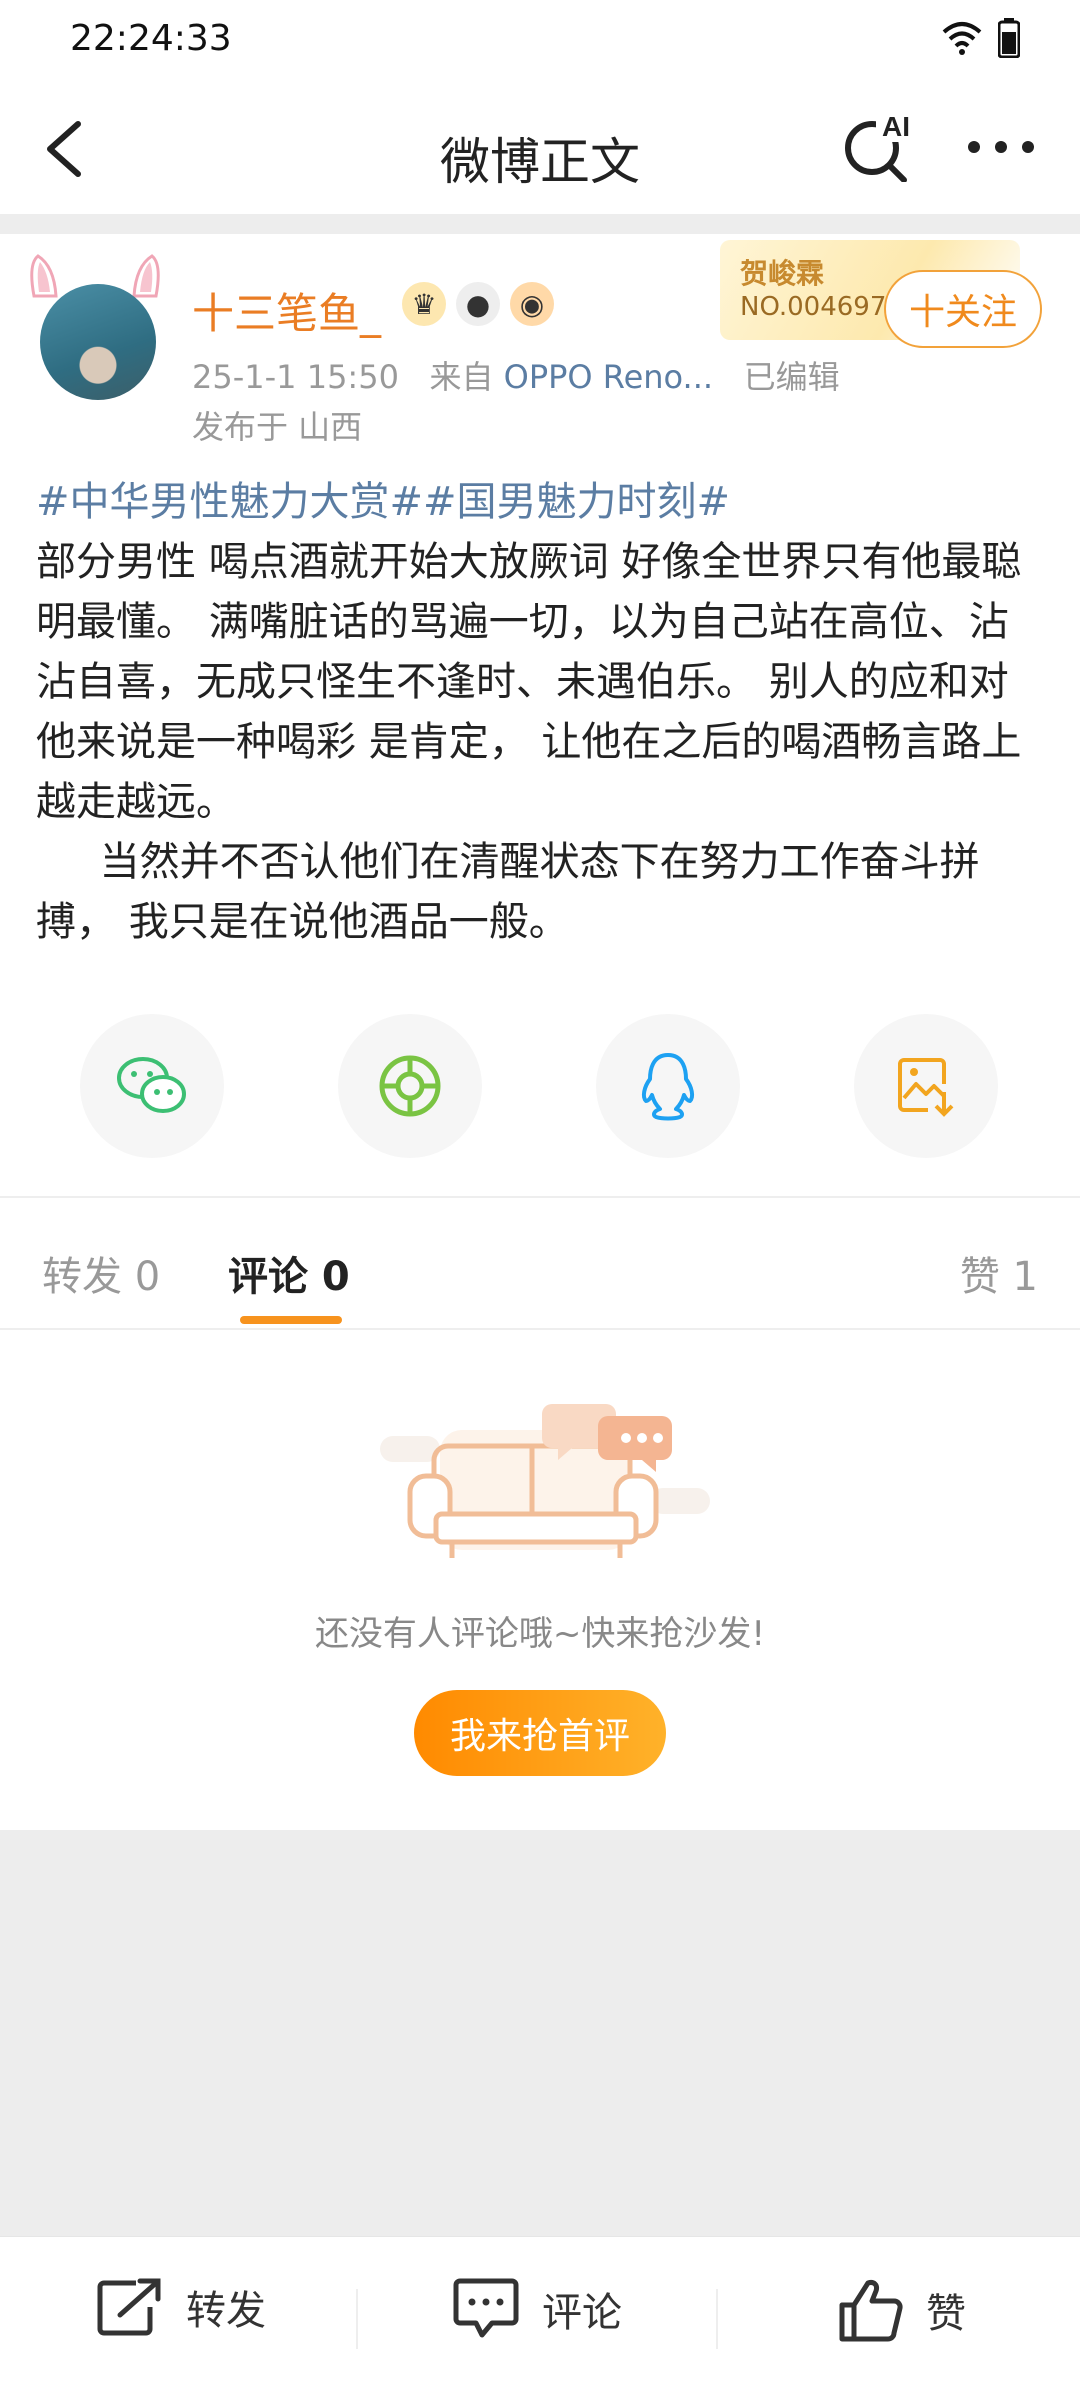 Image resolution: width=1080 pixels, height=2401 pixels. What do you see at coordinates (289, 1273) in the screenshot?
I see `tab-comment: 评论 0` at bounding box center [289, 1273].